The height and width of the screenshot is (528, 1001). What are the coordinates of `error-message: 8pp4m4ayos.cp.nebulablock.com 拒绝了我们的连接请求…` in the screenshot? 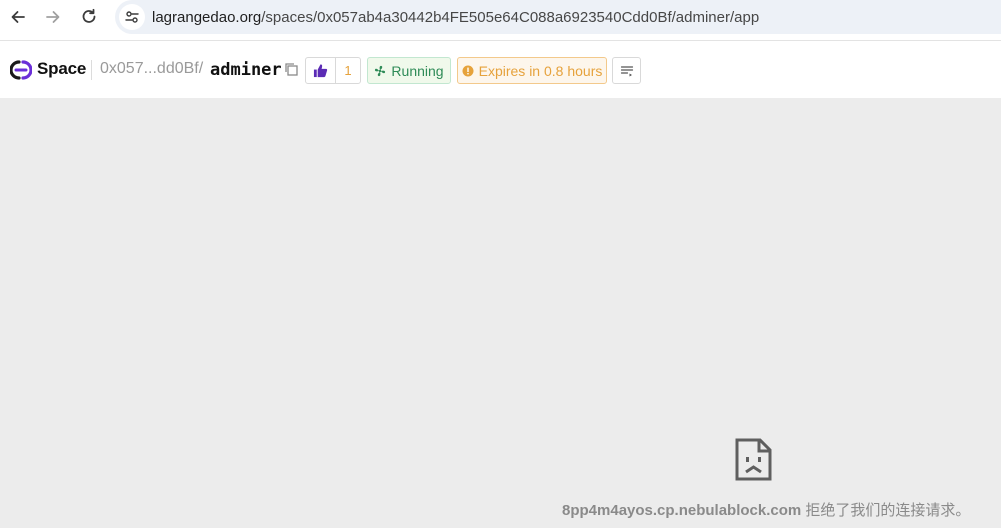 It's located at (766, 509).